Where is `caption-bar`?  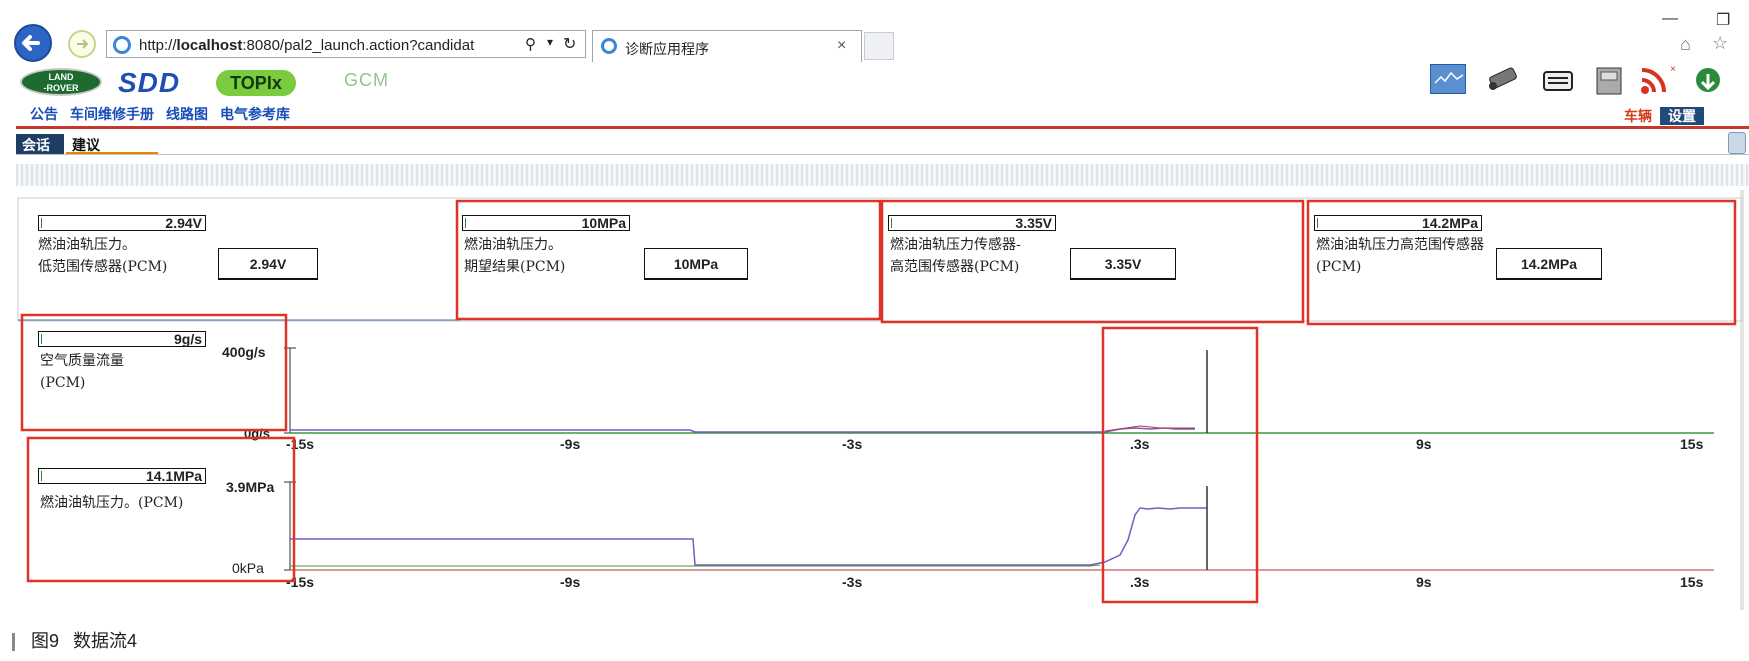
caption-bar is located at coordinates (13, 642).